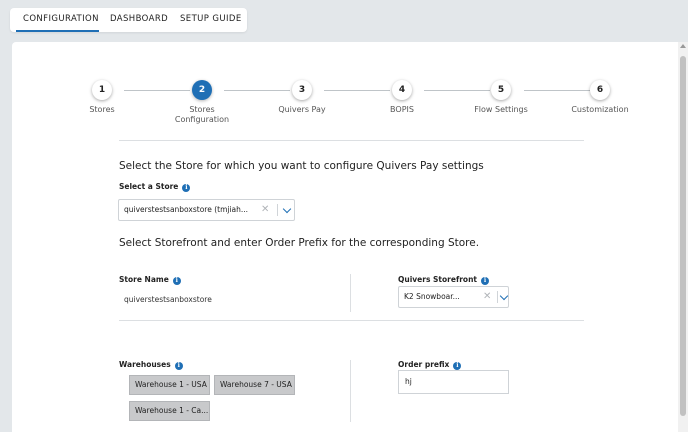 The width and height of the screenshot is (688, 432). What do you see at coordinates (211, 20) in the screenshot?
I see `tab-setup-guide: SETUP GUIDE` at bounding box center [211, 20].